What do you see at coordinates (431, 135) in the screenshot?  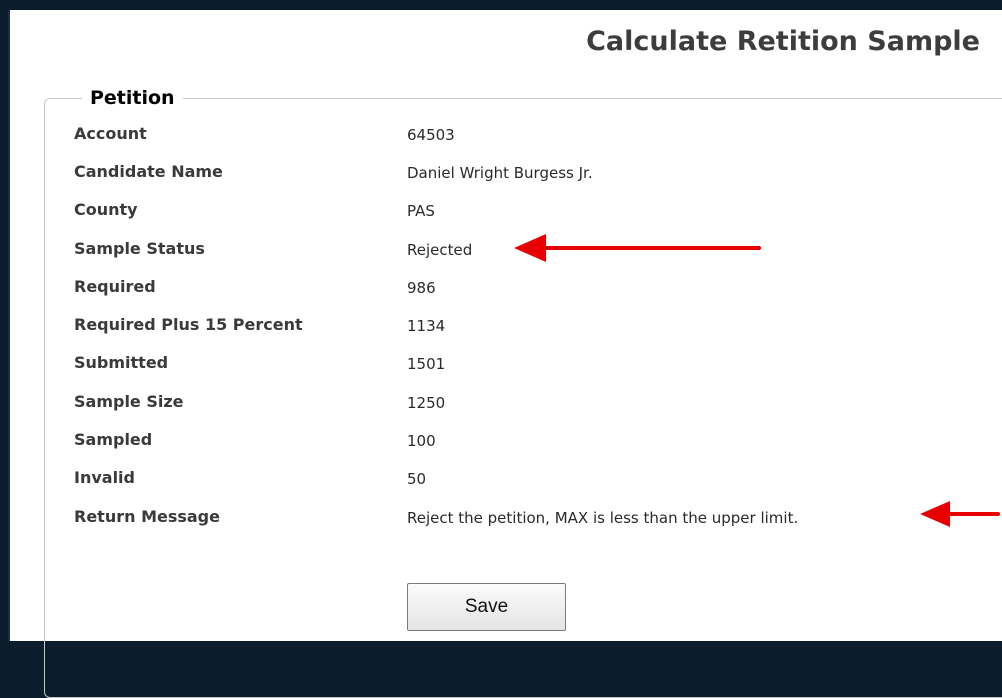 I see `account-value: 64503` at bounding box center [431, 135].